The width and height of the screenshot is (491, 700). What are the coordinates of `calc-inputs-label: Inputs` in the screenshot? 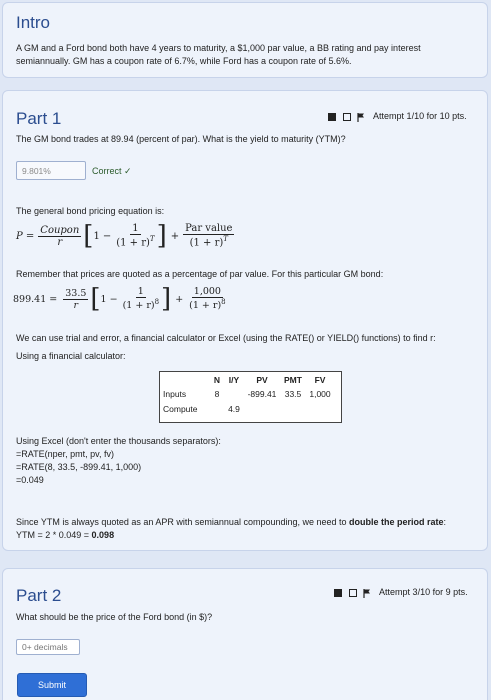 It's located at (175, 393).